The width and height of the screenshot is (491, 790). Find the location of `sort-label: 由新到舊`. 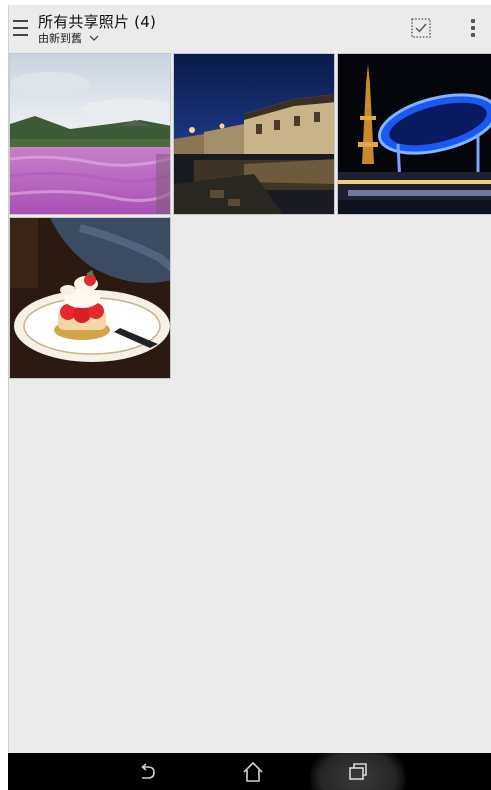

sort-label: 由新到舊 is located at coordinates (60, 38).